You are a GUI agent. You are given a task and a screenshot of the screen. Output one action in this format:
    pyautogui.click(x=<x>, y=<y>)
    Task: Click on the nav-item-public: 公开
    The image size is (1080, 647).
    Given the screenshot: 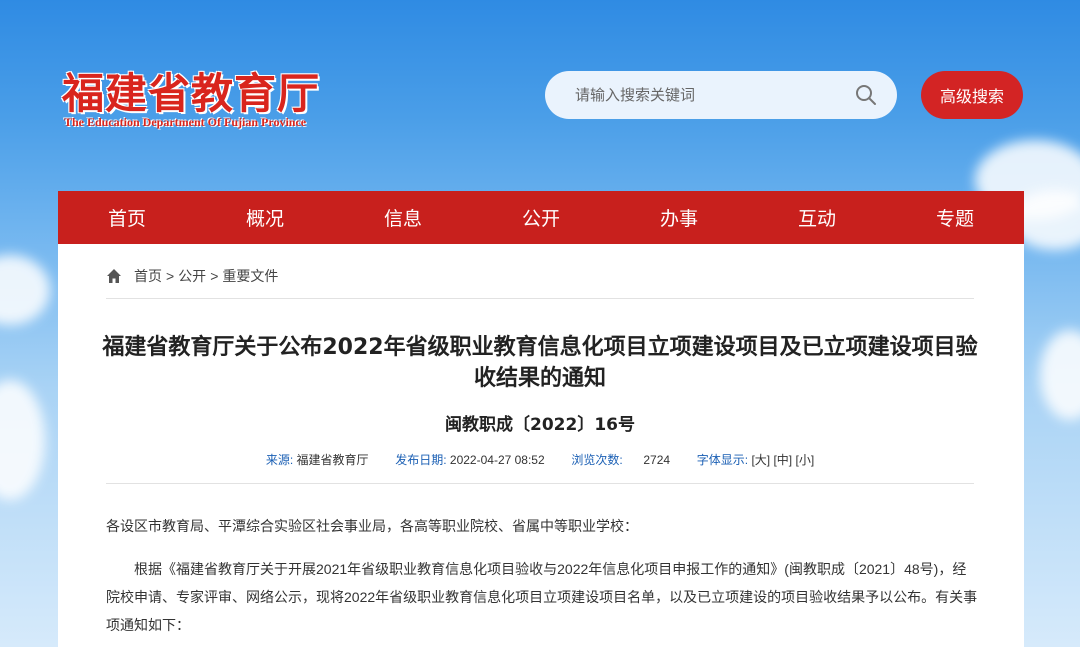 What is the action you would take?
    pyautogui.click(x=541, y=217)
    